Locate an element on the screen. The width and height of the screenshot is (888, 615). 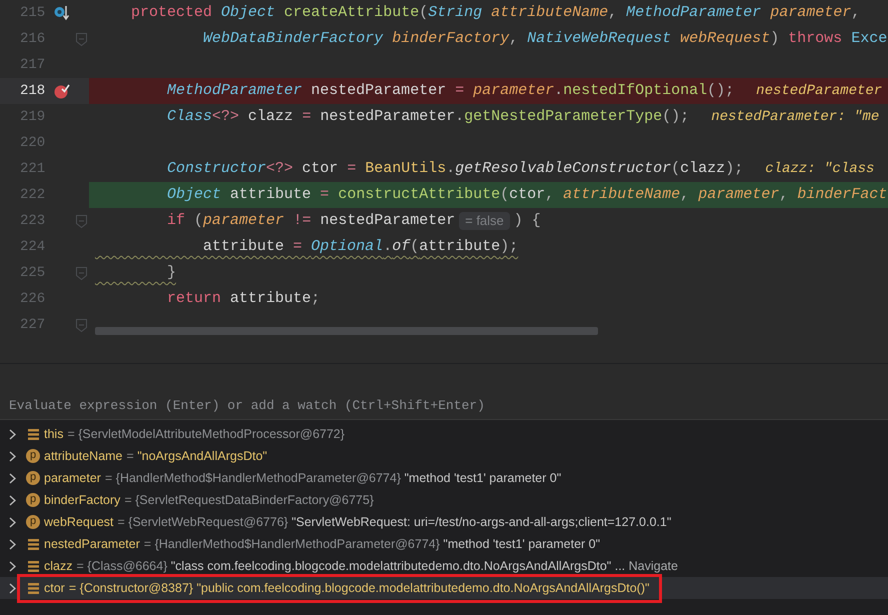
code-line: } is located at coordinates (171, 273).